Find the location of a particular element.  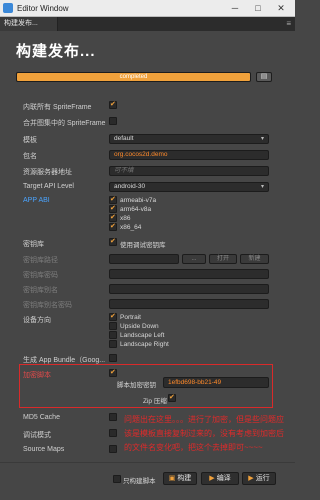

compile-button-label: 编译 is located at coordinates (223, 478).